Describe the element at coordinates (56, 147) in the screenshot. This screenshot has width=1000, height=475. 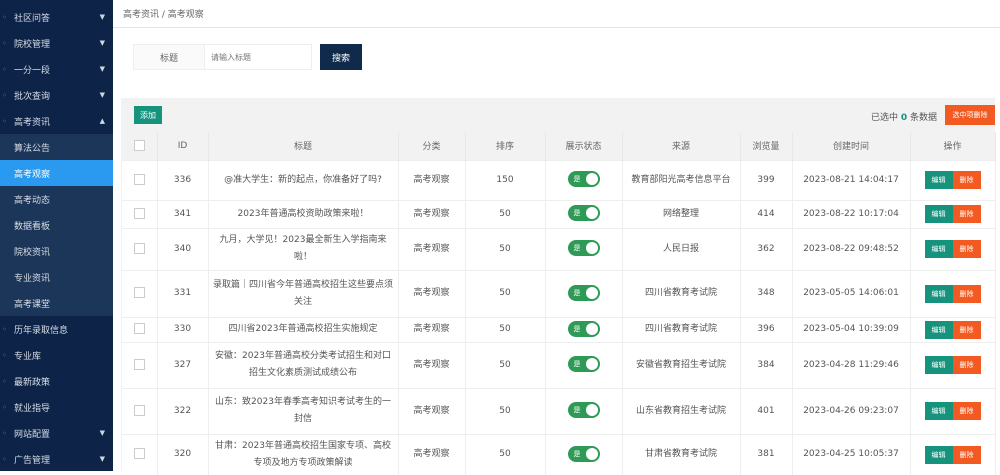
I see `sidebar-item: 算法公告` at that location.